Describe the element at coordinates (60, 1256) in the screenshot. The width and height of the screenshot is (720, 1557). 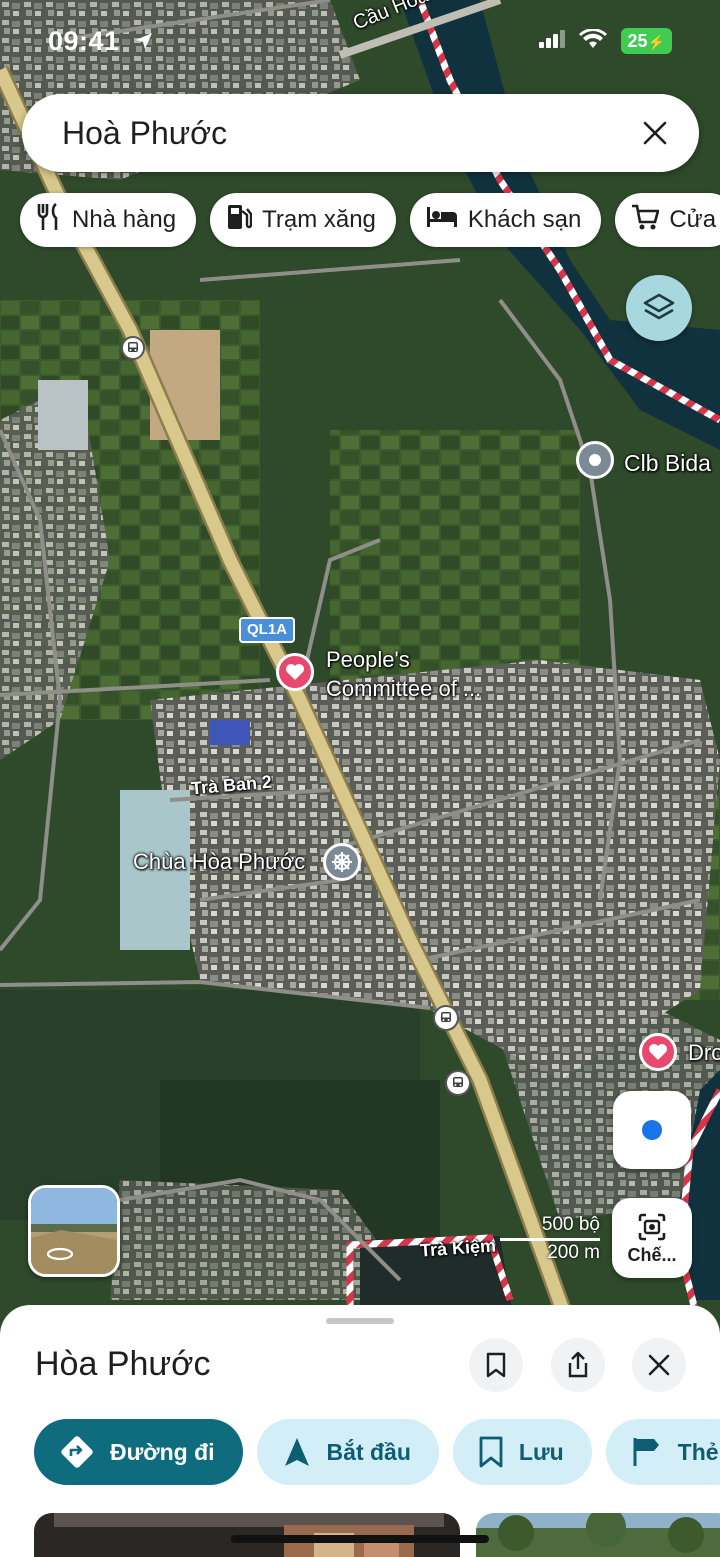
I see `rotate-360-icon` at that location.